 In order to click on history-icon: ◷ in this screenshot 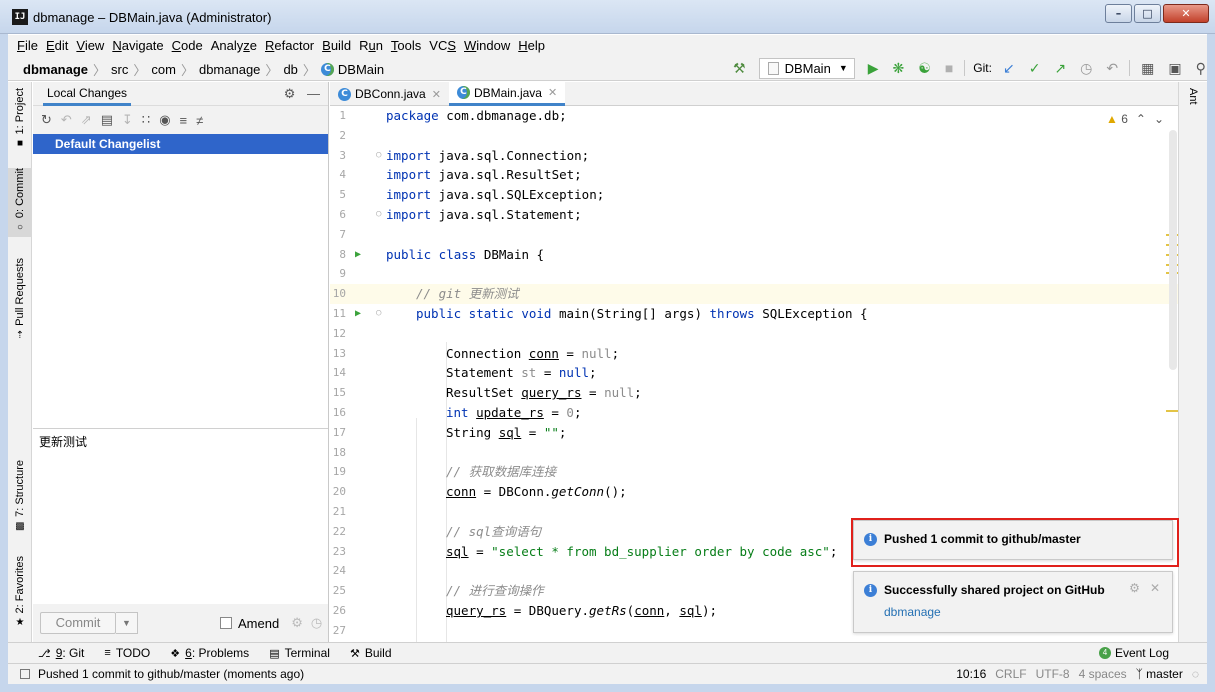, I will do `click(1086, 68)`.